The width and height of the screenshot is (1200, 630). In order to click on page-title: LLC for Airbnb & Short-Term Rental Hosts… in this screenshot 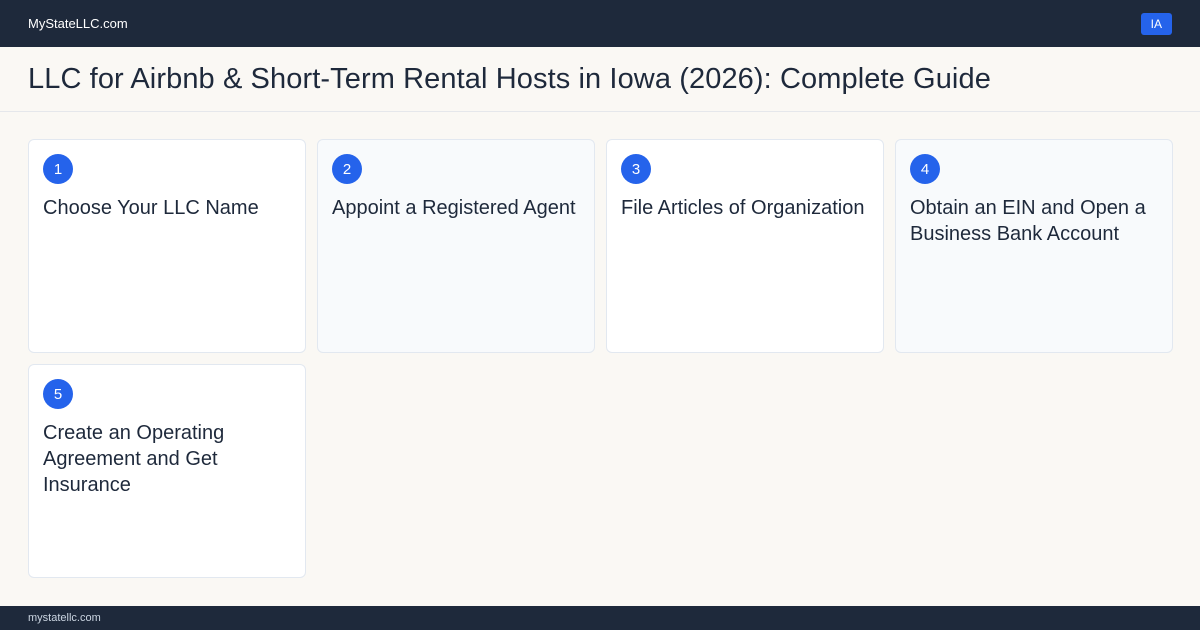, I will do `click(509, 78)`.